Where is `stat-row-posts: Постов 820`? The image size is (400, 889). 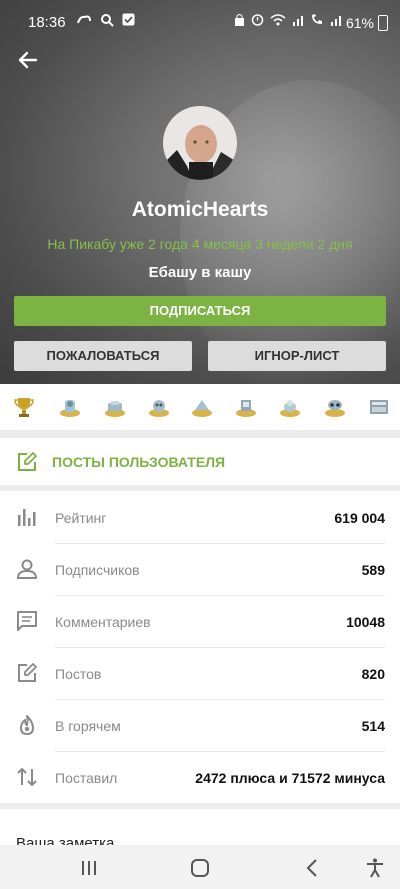
stat-row-posts: Постов 820 is located at coordinates (200, 674).